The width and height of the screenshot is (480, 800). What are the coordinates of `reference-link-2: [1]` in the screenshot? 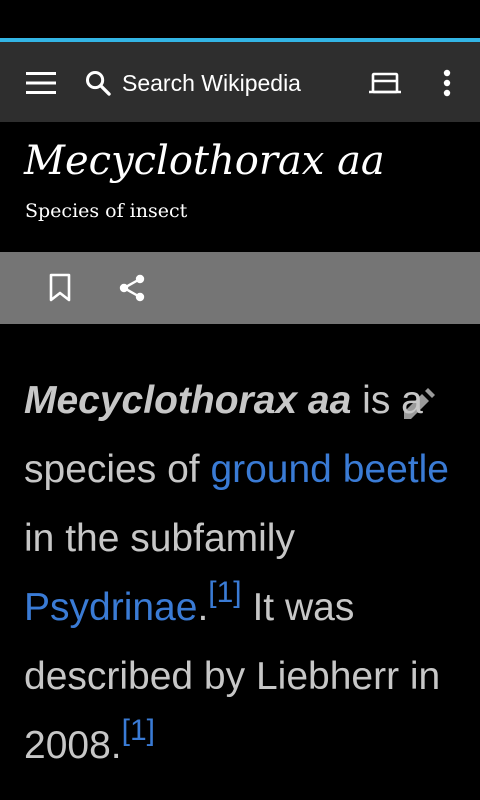 It's located at (138, 730).